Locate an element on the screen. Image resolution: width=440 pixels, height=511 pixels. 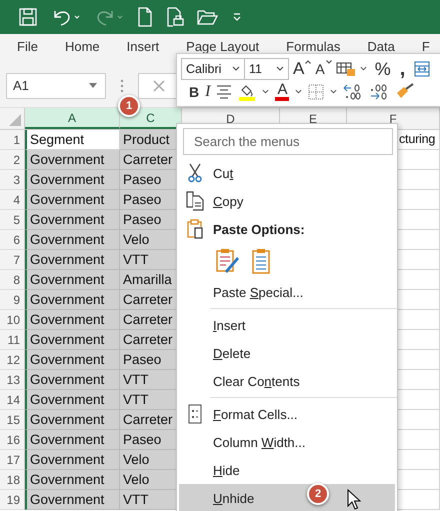
row-header: 4 is located at coordinates (12, 200).